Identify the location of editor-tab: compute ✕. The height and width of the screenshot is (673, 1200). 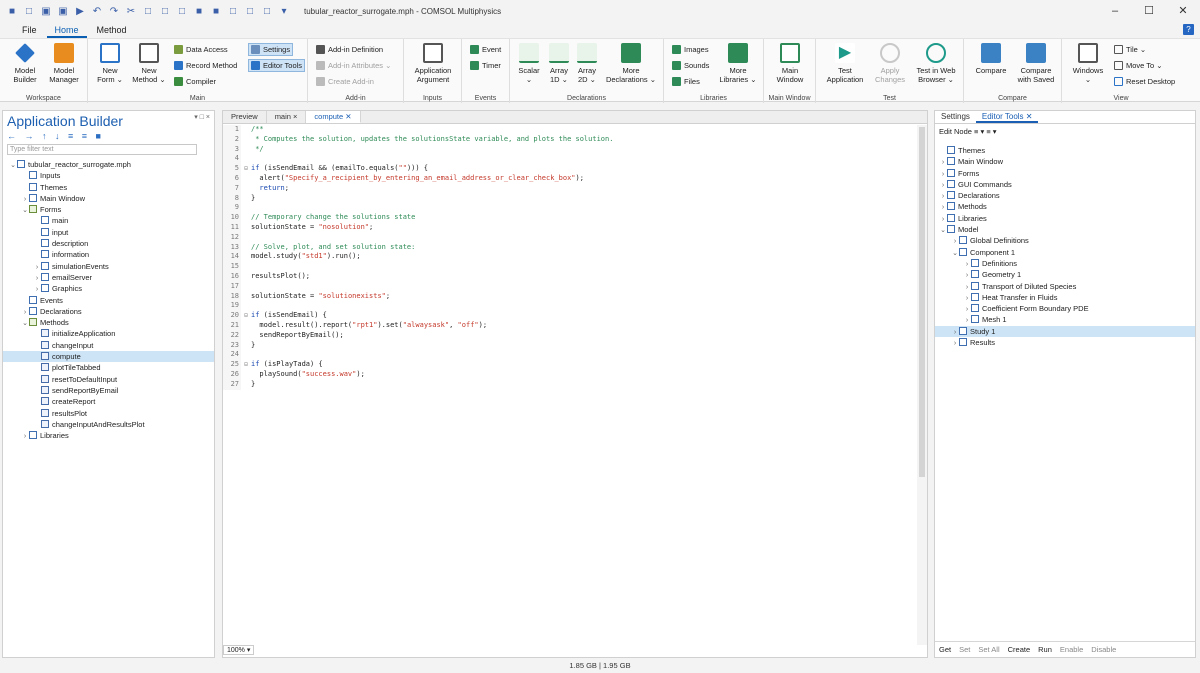
(333, 117).